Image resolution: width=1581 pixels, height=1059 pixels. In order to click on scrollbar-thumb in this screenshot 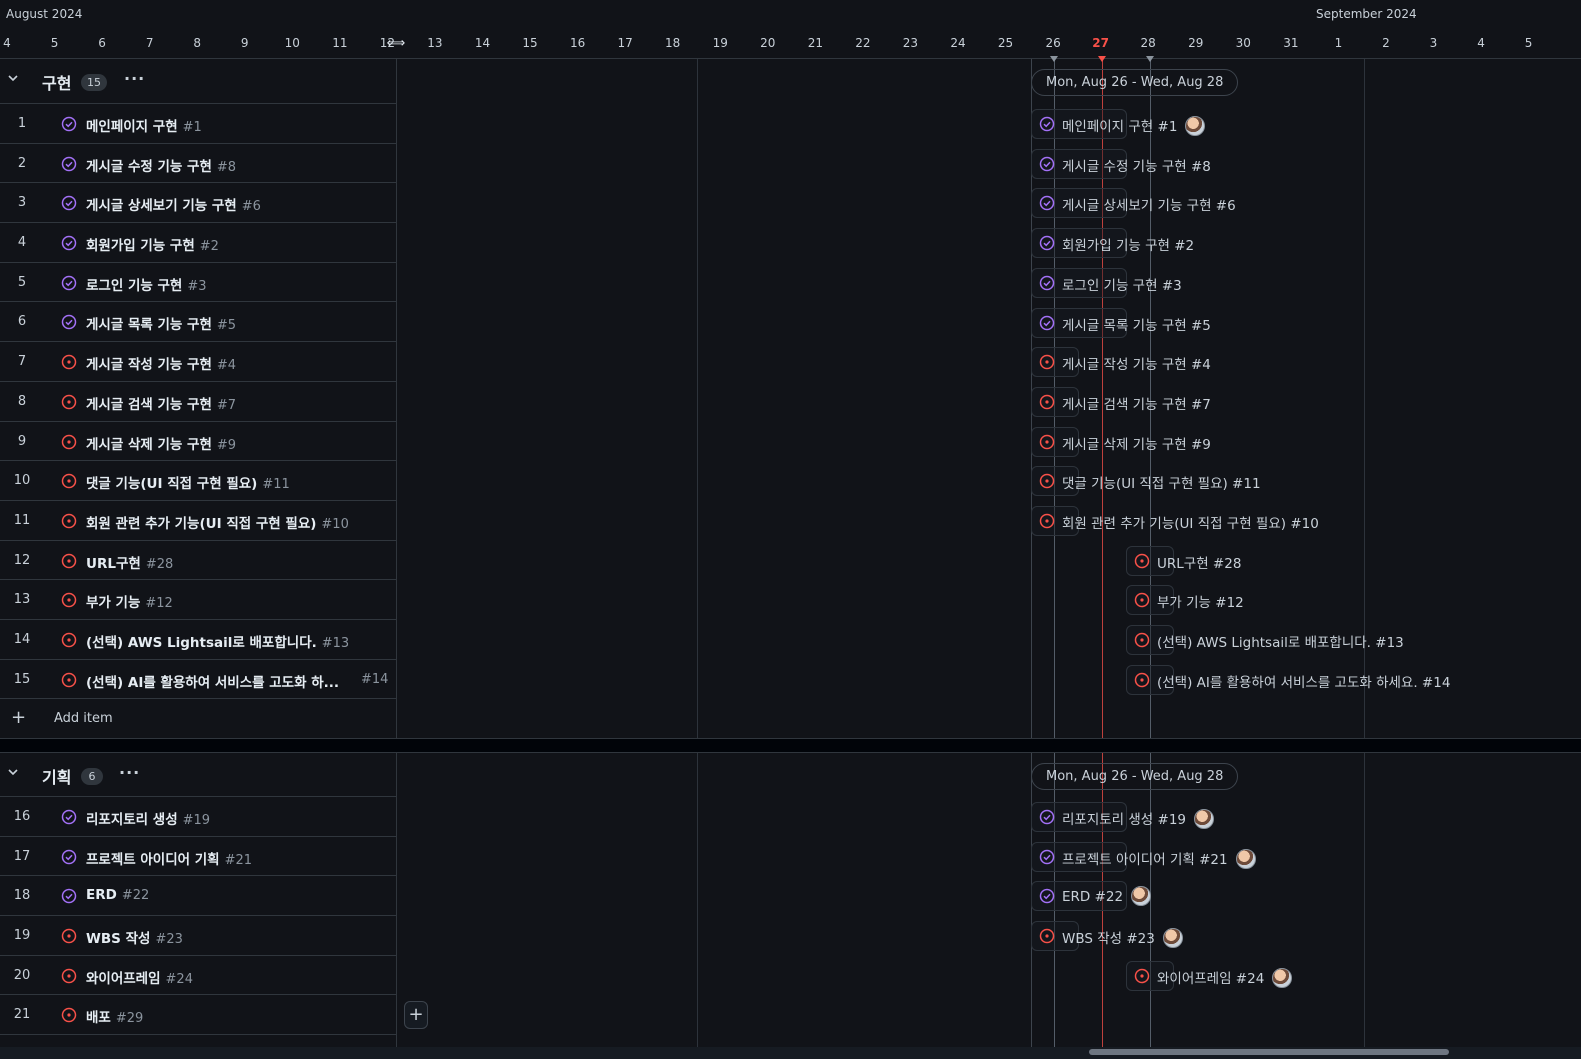, I will do `click(1269, 1052)`.